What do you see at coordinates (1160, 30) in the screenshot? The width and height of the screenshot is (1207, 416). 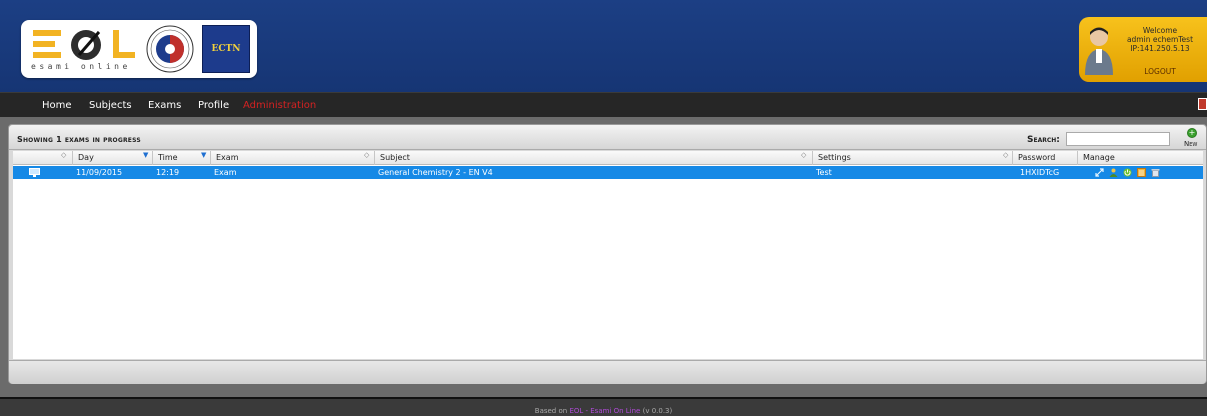 I see `welcome-greeting: Welcome` at bounding box center [1160, 30].